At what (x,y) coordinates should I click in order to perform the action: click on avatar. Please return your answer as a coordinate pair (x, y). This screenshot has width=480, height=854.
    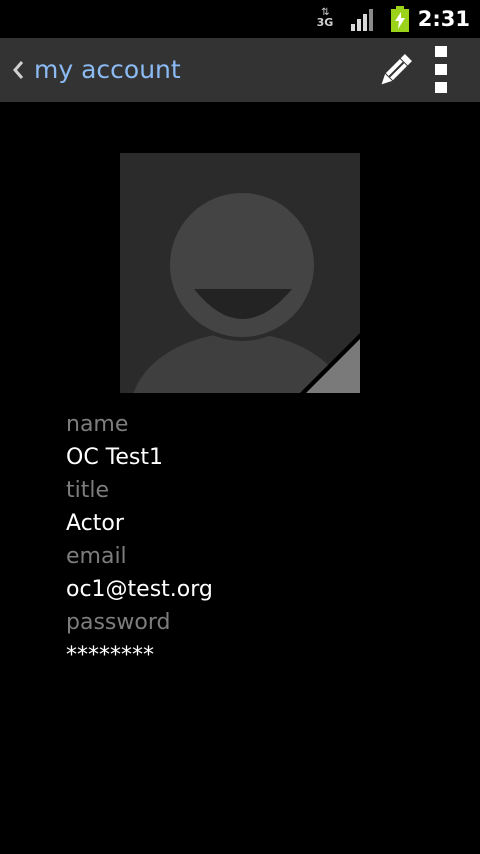
    Looking at the image, I should click on (240, 273).